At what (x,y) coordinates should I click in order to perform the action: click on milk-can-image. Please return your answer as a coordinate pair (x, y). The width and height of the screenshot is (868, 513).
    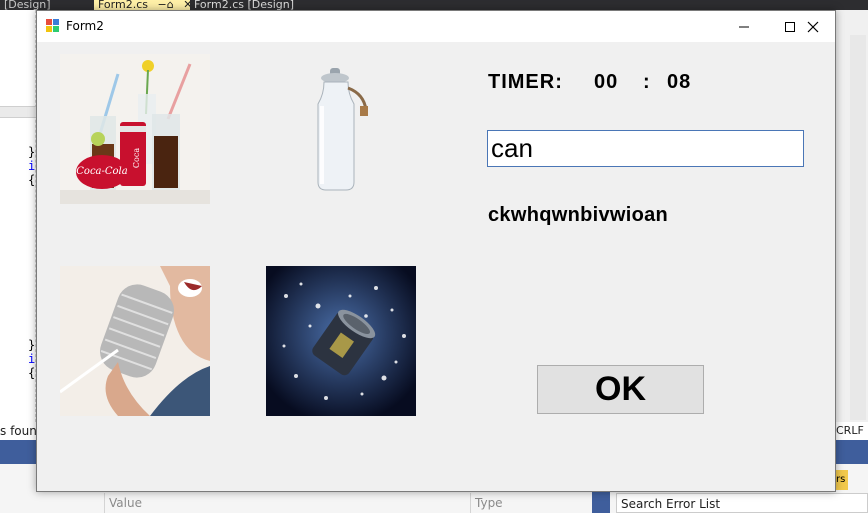
    Looking at the image, I should click on (341, 129).